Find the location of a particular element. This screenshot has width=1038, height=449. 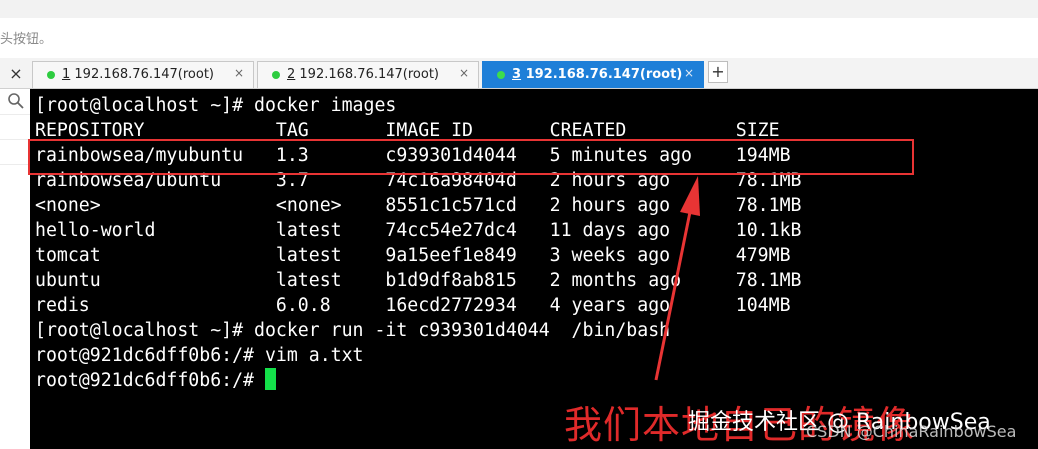

sidebar is located at coordinates (15, 269).